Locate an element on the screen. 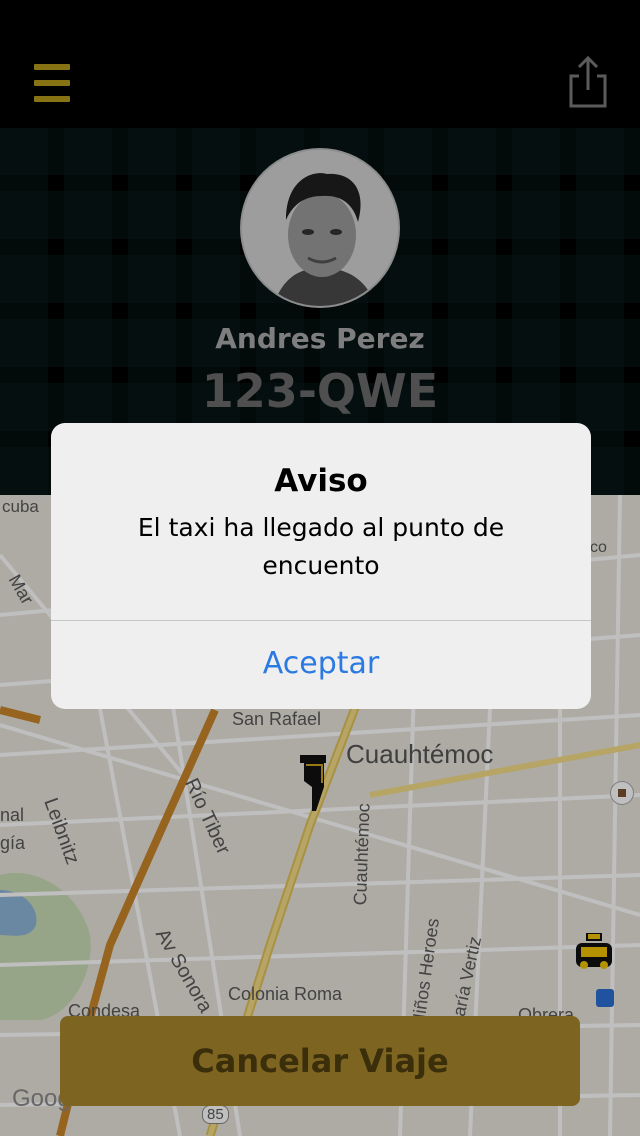  cancel-trip-button: Cancelar Viaje is located at coordinates (320, 1061).